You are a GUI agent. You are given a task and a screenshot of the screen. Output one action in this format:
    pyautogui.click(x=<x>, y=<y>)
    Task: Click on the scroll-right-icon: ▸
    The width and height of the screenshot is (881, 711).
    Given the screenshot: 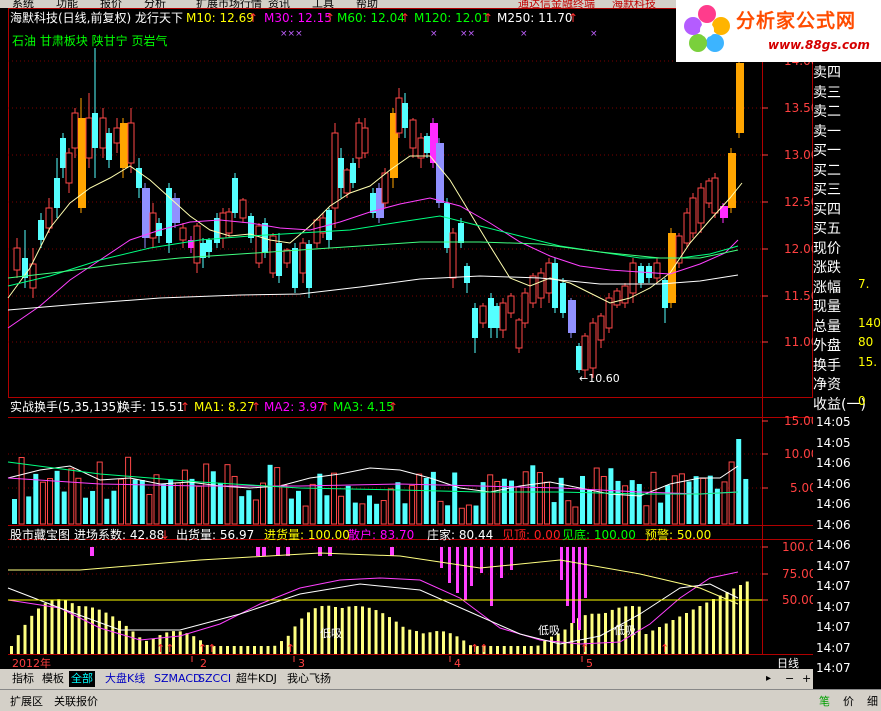 What is the action you would take?
    pyautogui.click(x=768, y=679)
    